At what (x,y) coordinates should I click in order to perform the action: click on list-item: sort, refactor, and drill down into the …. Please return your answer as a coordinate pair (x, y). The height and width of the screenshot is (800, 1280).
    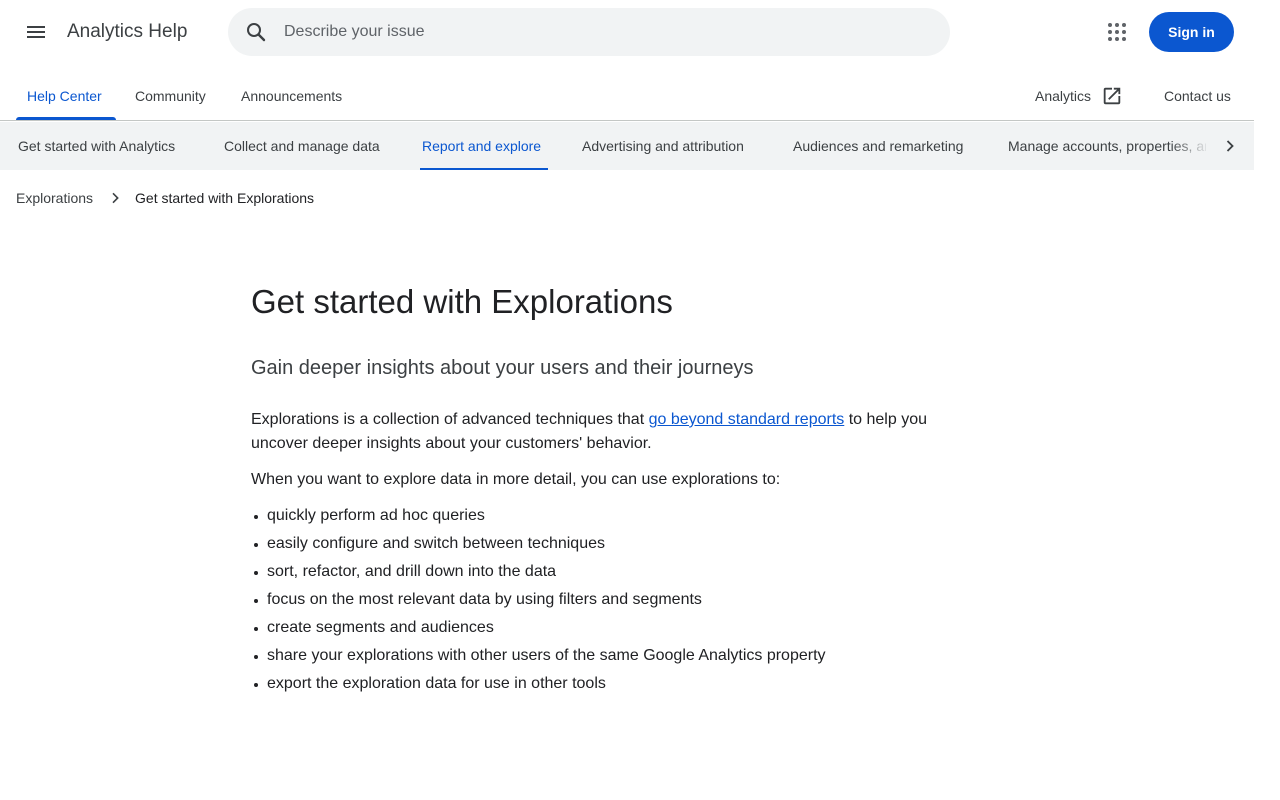
    Looking at the image, I should click on (611, 574).